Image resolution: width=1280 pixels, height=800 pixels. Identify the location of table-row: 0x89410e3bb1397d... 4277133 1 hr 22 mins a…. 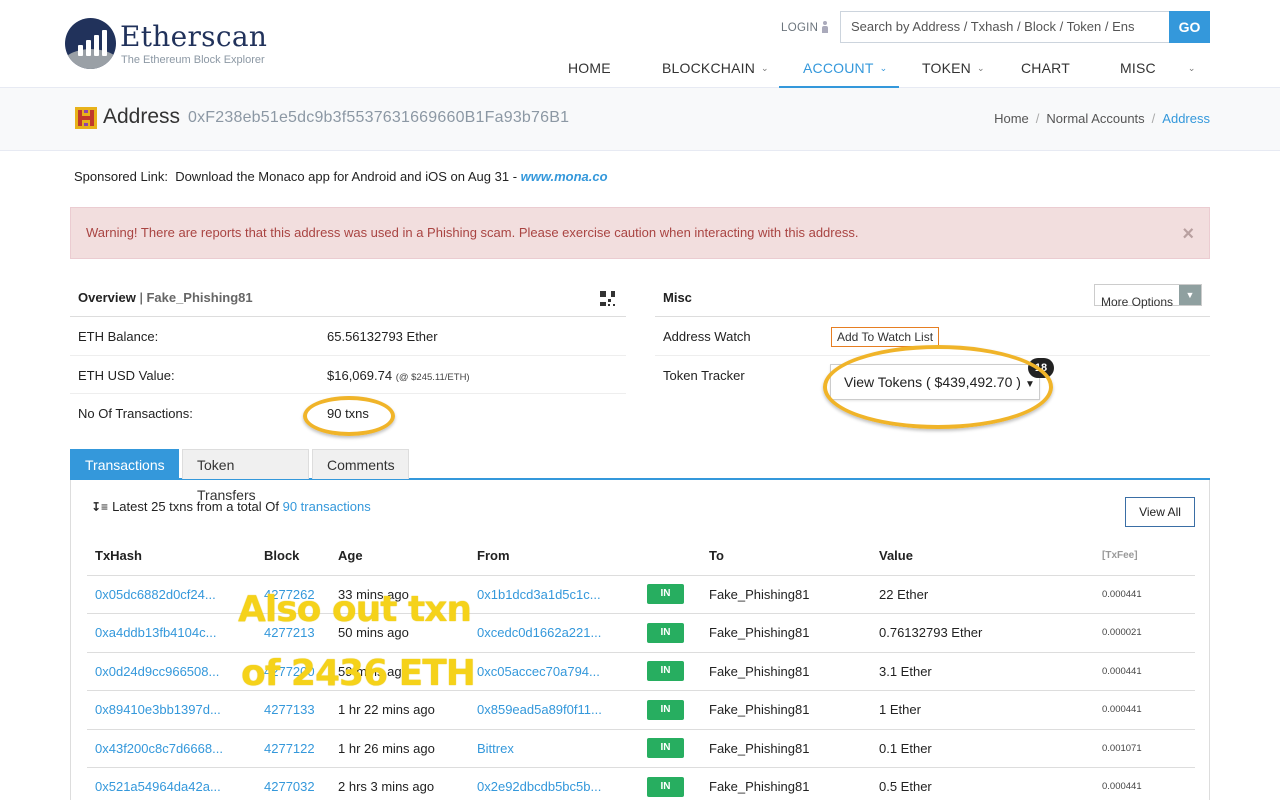
(641, 710).